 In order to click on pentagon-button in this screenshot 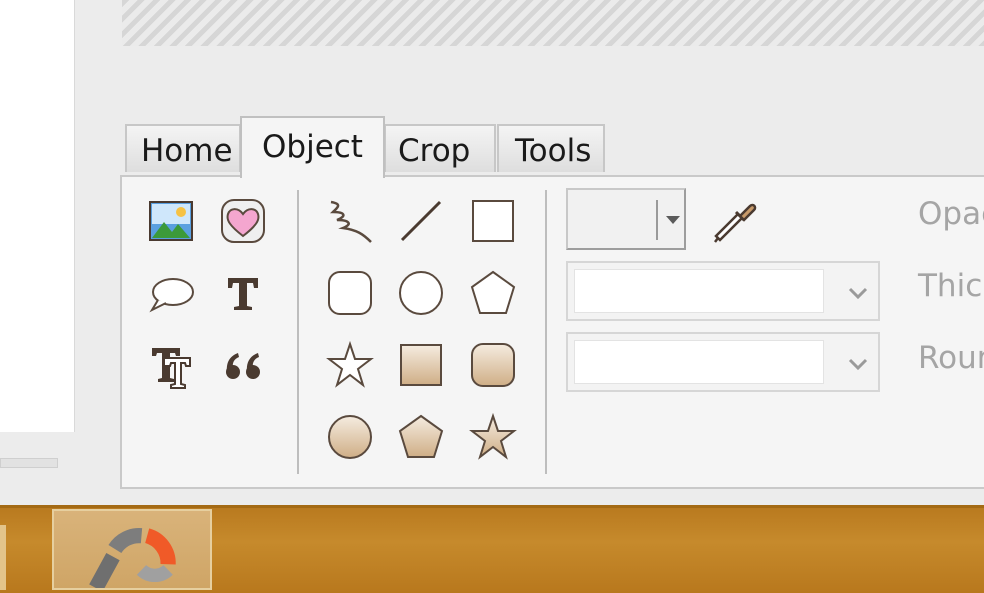, I will do `click(493, 293)`.